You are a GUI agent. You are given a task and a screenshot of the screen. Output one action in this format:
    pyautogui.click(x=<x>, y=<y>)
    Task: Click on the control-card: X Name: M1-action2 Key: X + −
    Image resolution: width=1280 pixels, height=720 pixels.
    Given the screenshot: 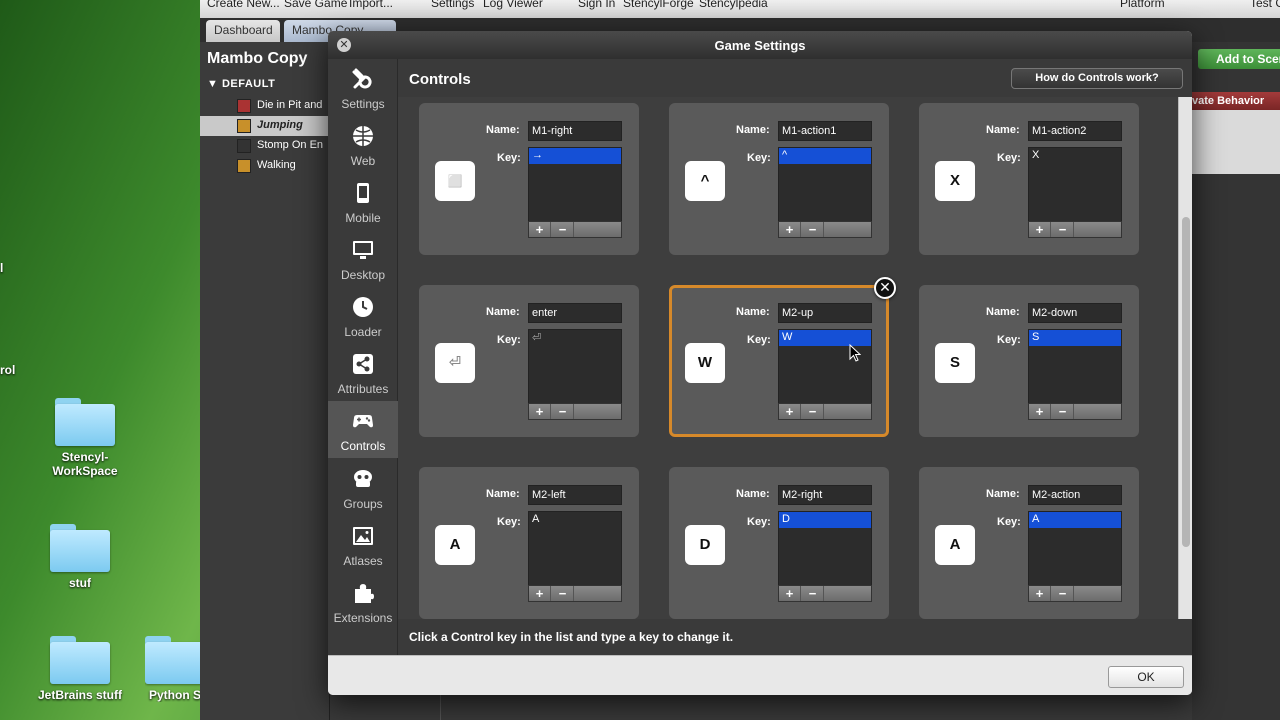 What is the action you would take?
    pyautogui.click(x=1029, y=179)
    